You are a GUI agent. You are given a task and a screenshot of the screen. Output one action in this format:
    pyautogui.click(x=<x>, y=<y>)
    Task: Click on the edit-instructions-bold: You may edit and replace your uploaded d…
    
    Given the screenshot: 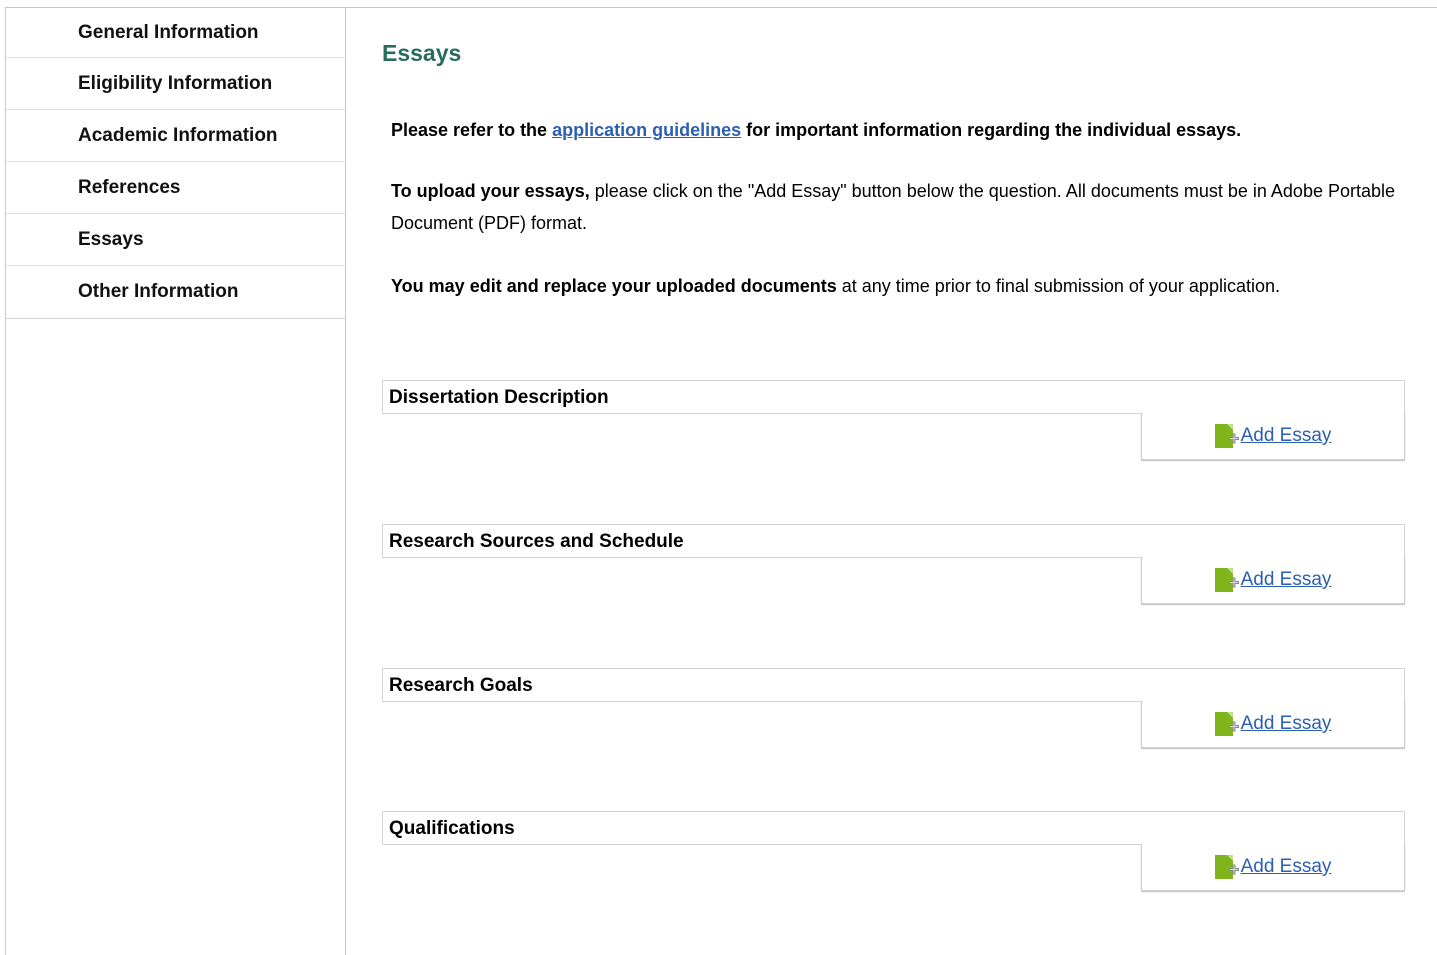 What is the action you would take?
    pyautogui.click(x=614, y=286)
    